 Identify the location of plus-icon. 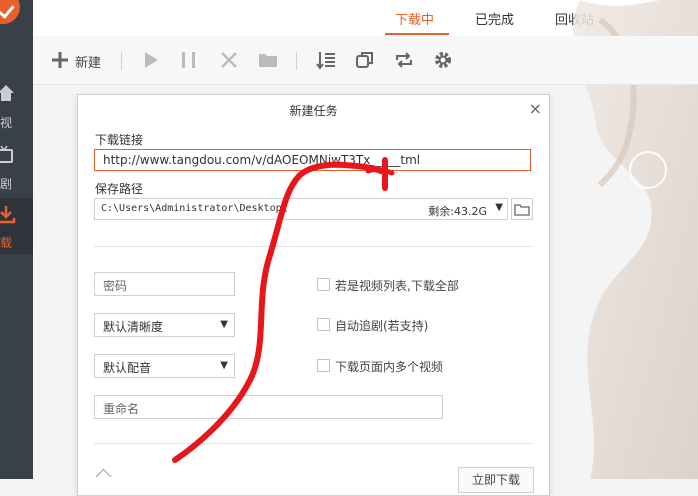
(60, 60).